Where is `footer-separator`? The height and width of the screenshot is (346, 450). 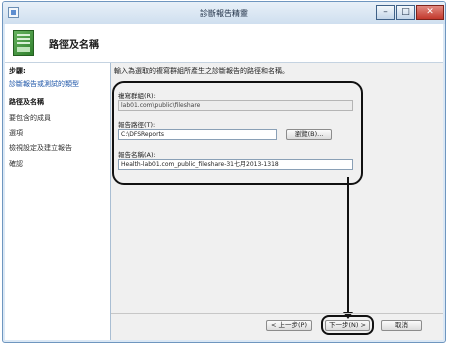
footer-separator is located at coordinates (277, 313).